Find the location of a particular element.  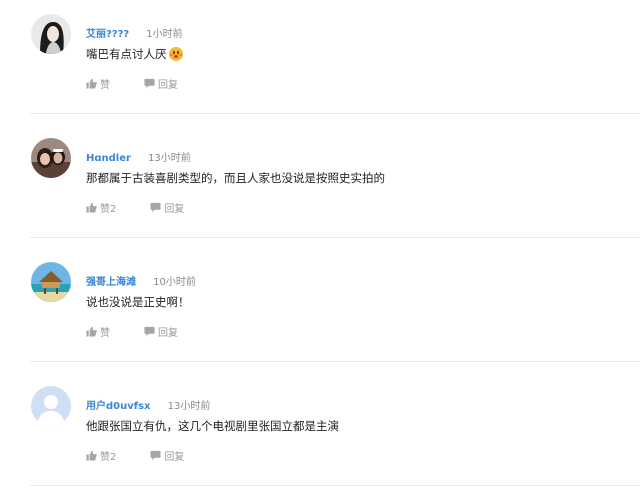

comment-text: 说也没说是正史啊！ is located at coordinates (138, 302).